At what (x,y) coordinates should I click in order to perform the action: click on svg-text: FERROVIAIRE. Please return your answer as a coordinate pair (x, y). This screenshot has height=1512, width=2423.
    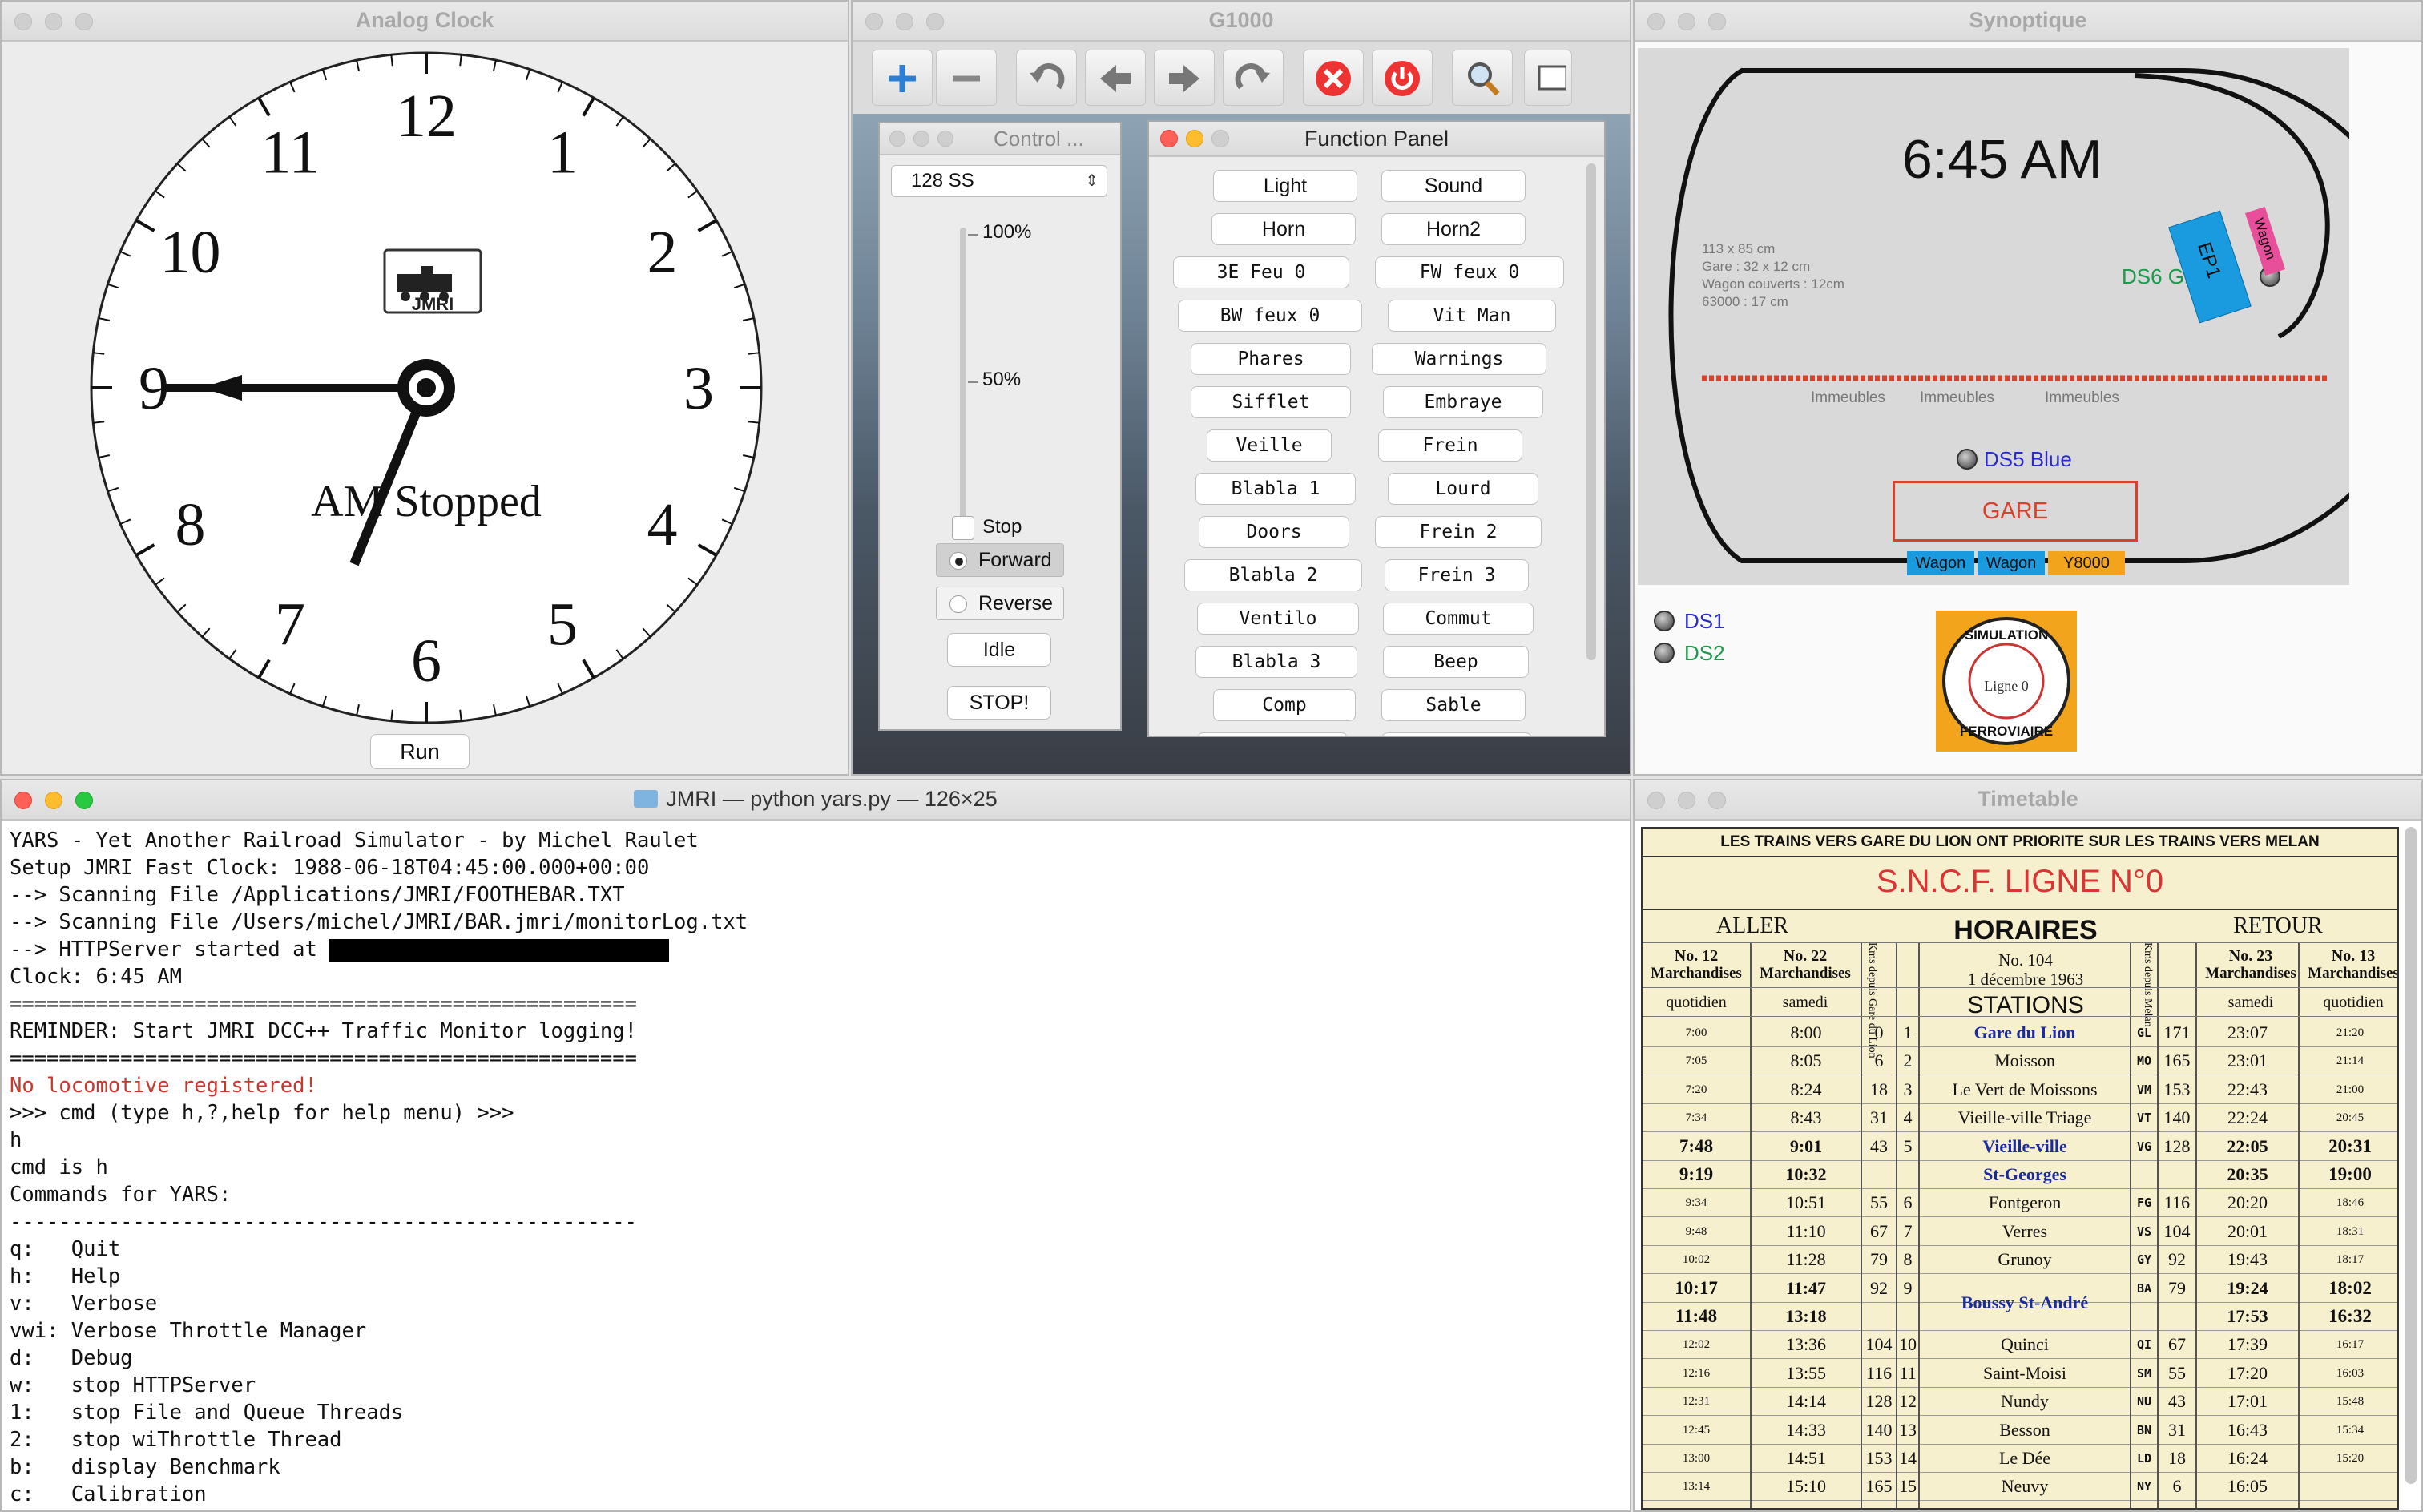
    Looking at the image, I should click on (2006, 731).